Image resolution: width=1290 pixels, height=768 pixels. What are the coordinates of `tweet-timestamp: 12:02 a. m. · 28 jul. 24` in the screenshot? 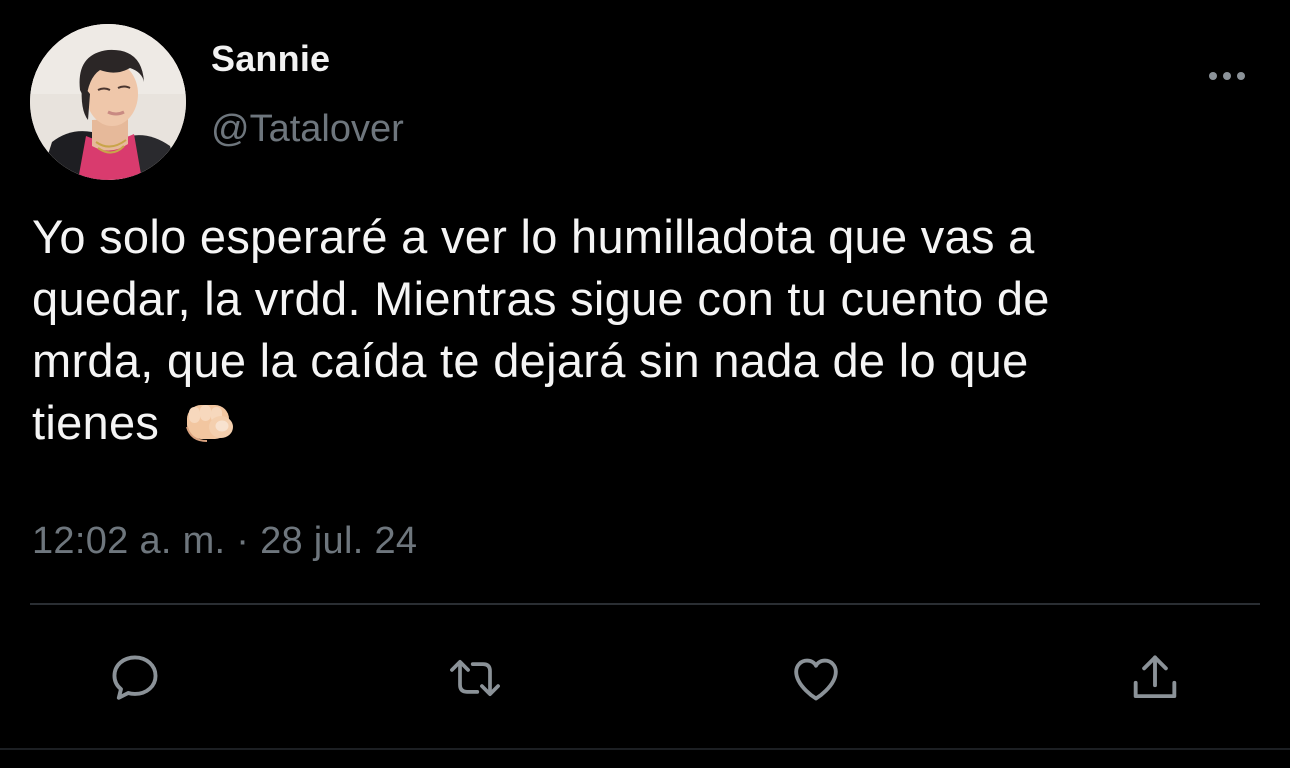 It's located at (224, 541).